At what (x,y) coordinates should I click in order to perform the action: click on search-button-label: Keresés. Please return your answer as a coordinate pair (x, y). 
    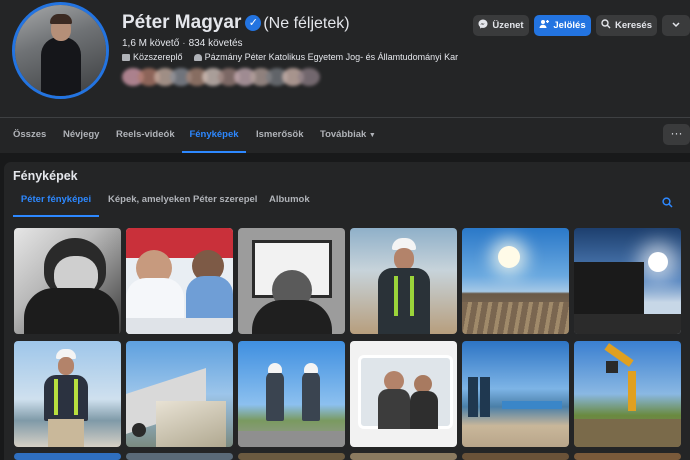
    Looking at the image, I should click on (633, 25).